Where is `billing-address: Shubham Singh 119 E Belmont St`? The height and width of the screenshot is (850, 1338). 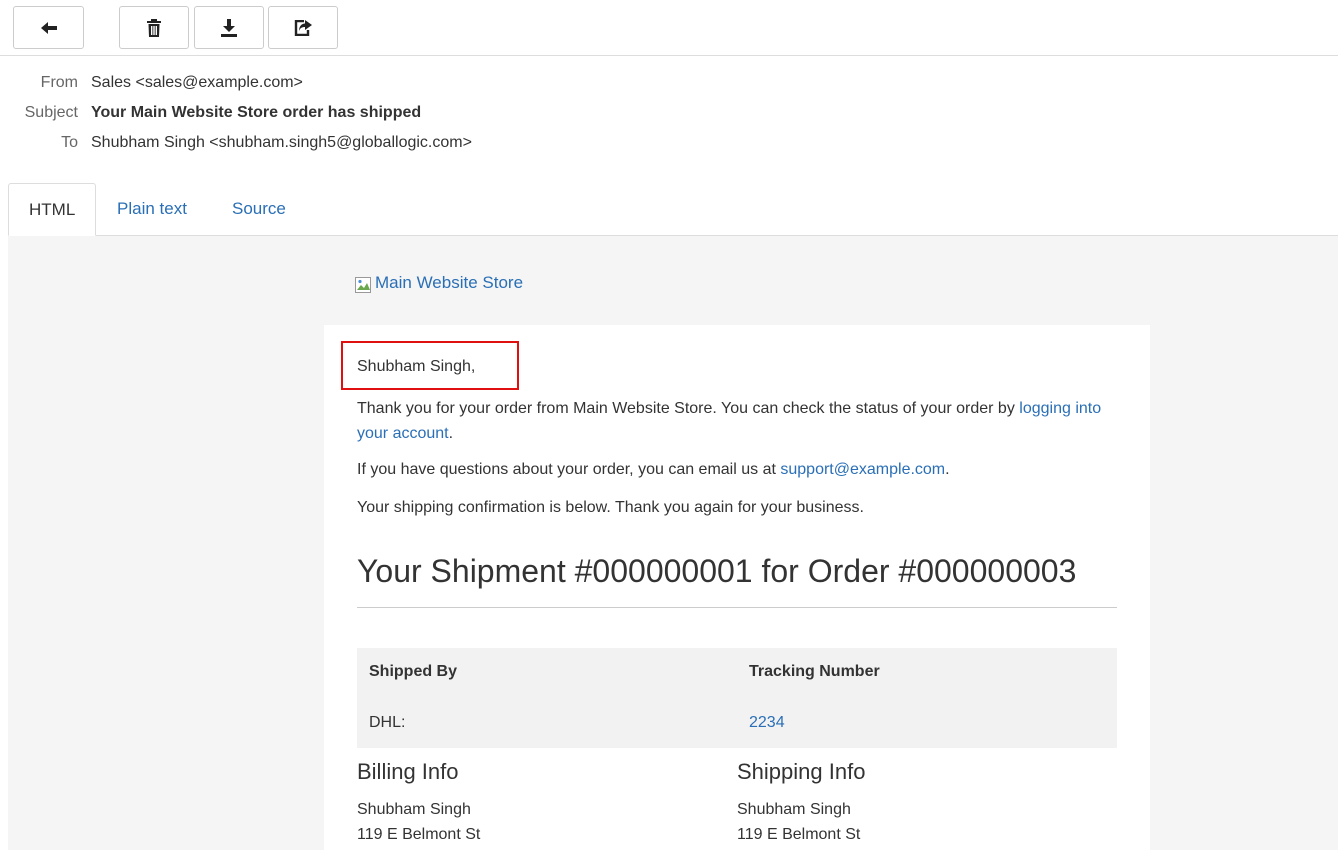
billing-address: Shubham Singh 119 E Belmont St is located at coordinates (418, 822).